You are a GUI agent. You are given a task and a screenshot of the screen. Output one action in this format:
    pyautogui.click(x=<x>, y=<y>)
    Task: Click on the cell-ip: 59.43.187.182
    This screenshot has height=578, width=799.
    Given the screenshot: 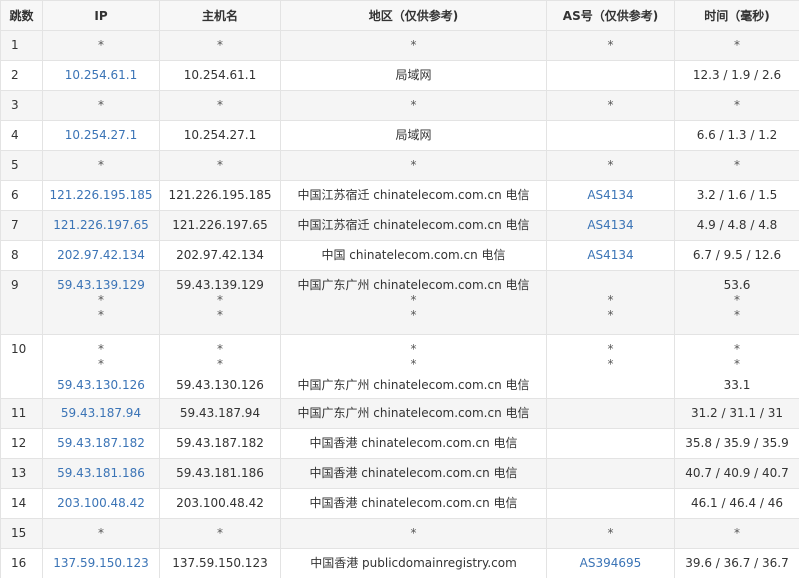 What is the action you would take?
    pyautogui.click(x=101, y=443)
    